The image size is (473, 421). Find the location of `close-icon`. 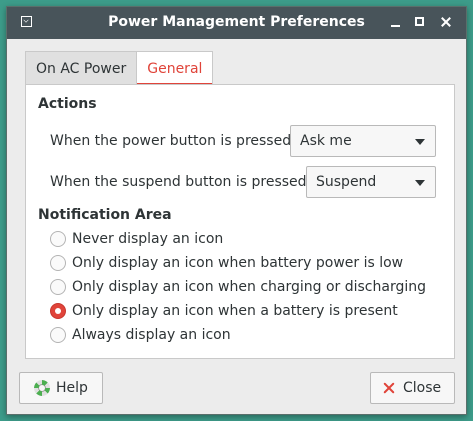

close-icon is located at coordinates (389, 388).